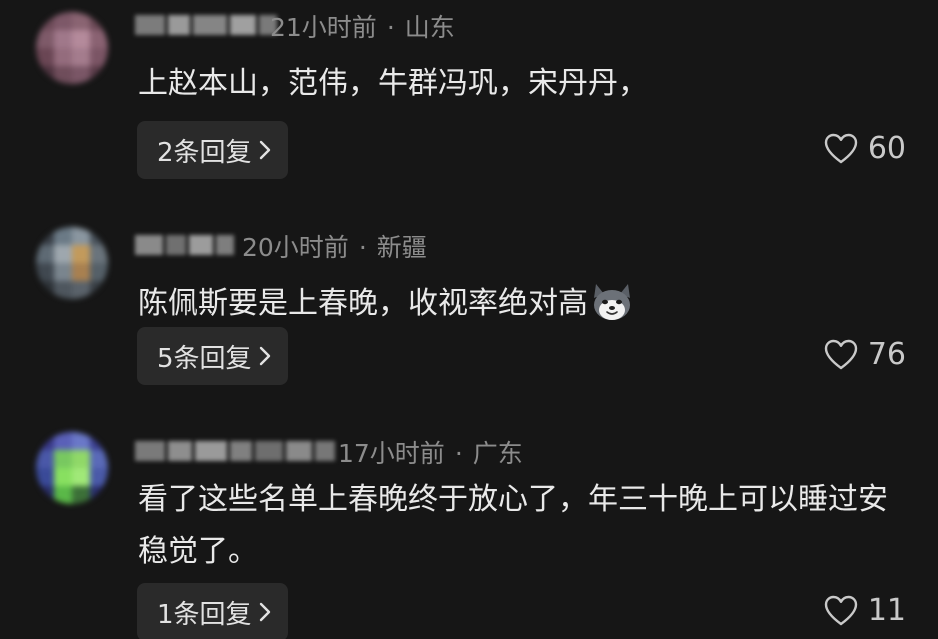 The image size is (938, 639). What do you see at coordinates (865, 148) in the screenshot?
I see `like-button: 60` at bounding box center [865, 148].